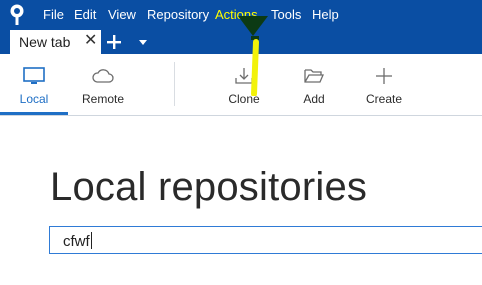 This screenshot has height=285, width=482. Describe the element at coordinates (325, 15) in the screenshot. I see `menu-help: Help` at that location.